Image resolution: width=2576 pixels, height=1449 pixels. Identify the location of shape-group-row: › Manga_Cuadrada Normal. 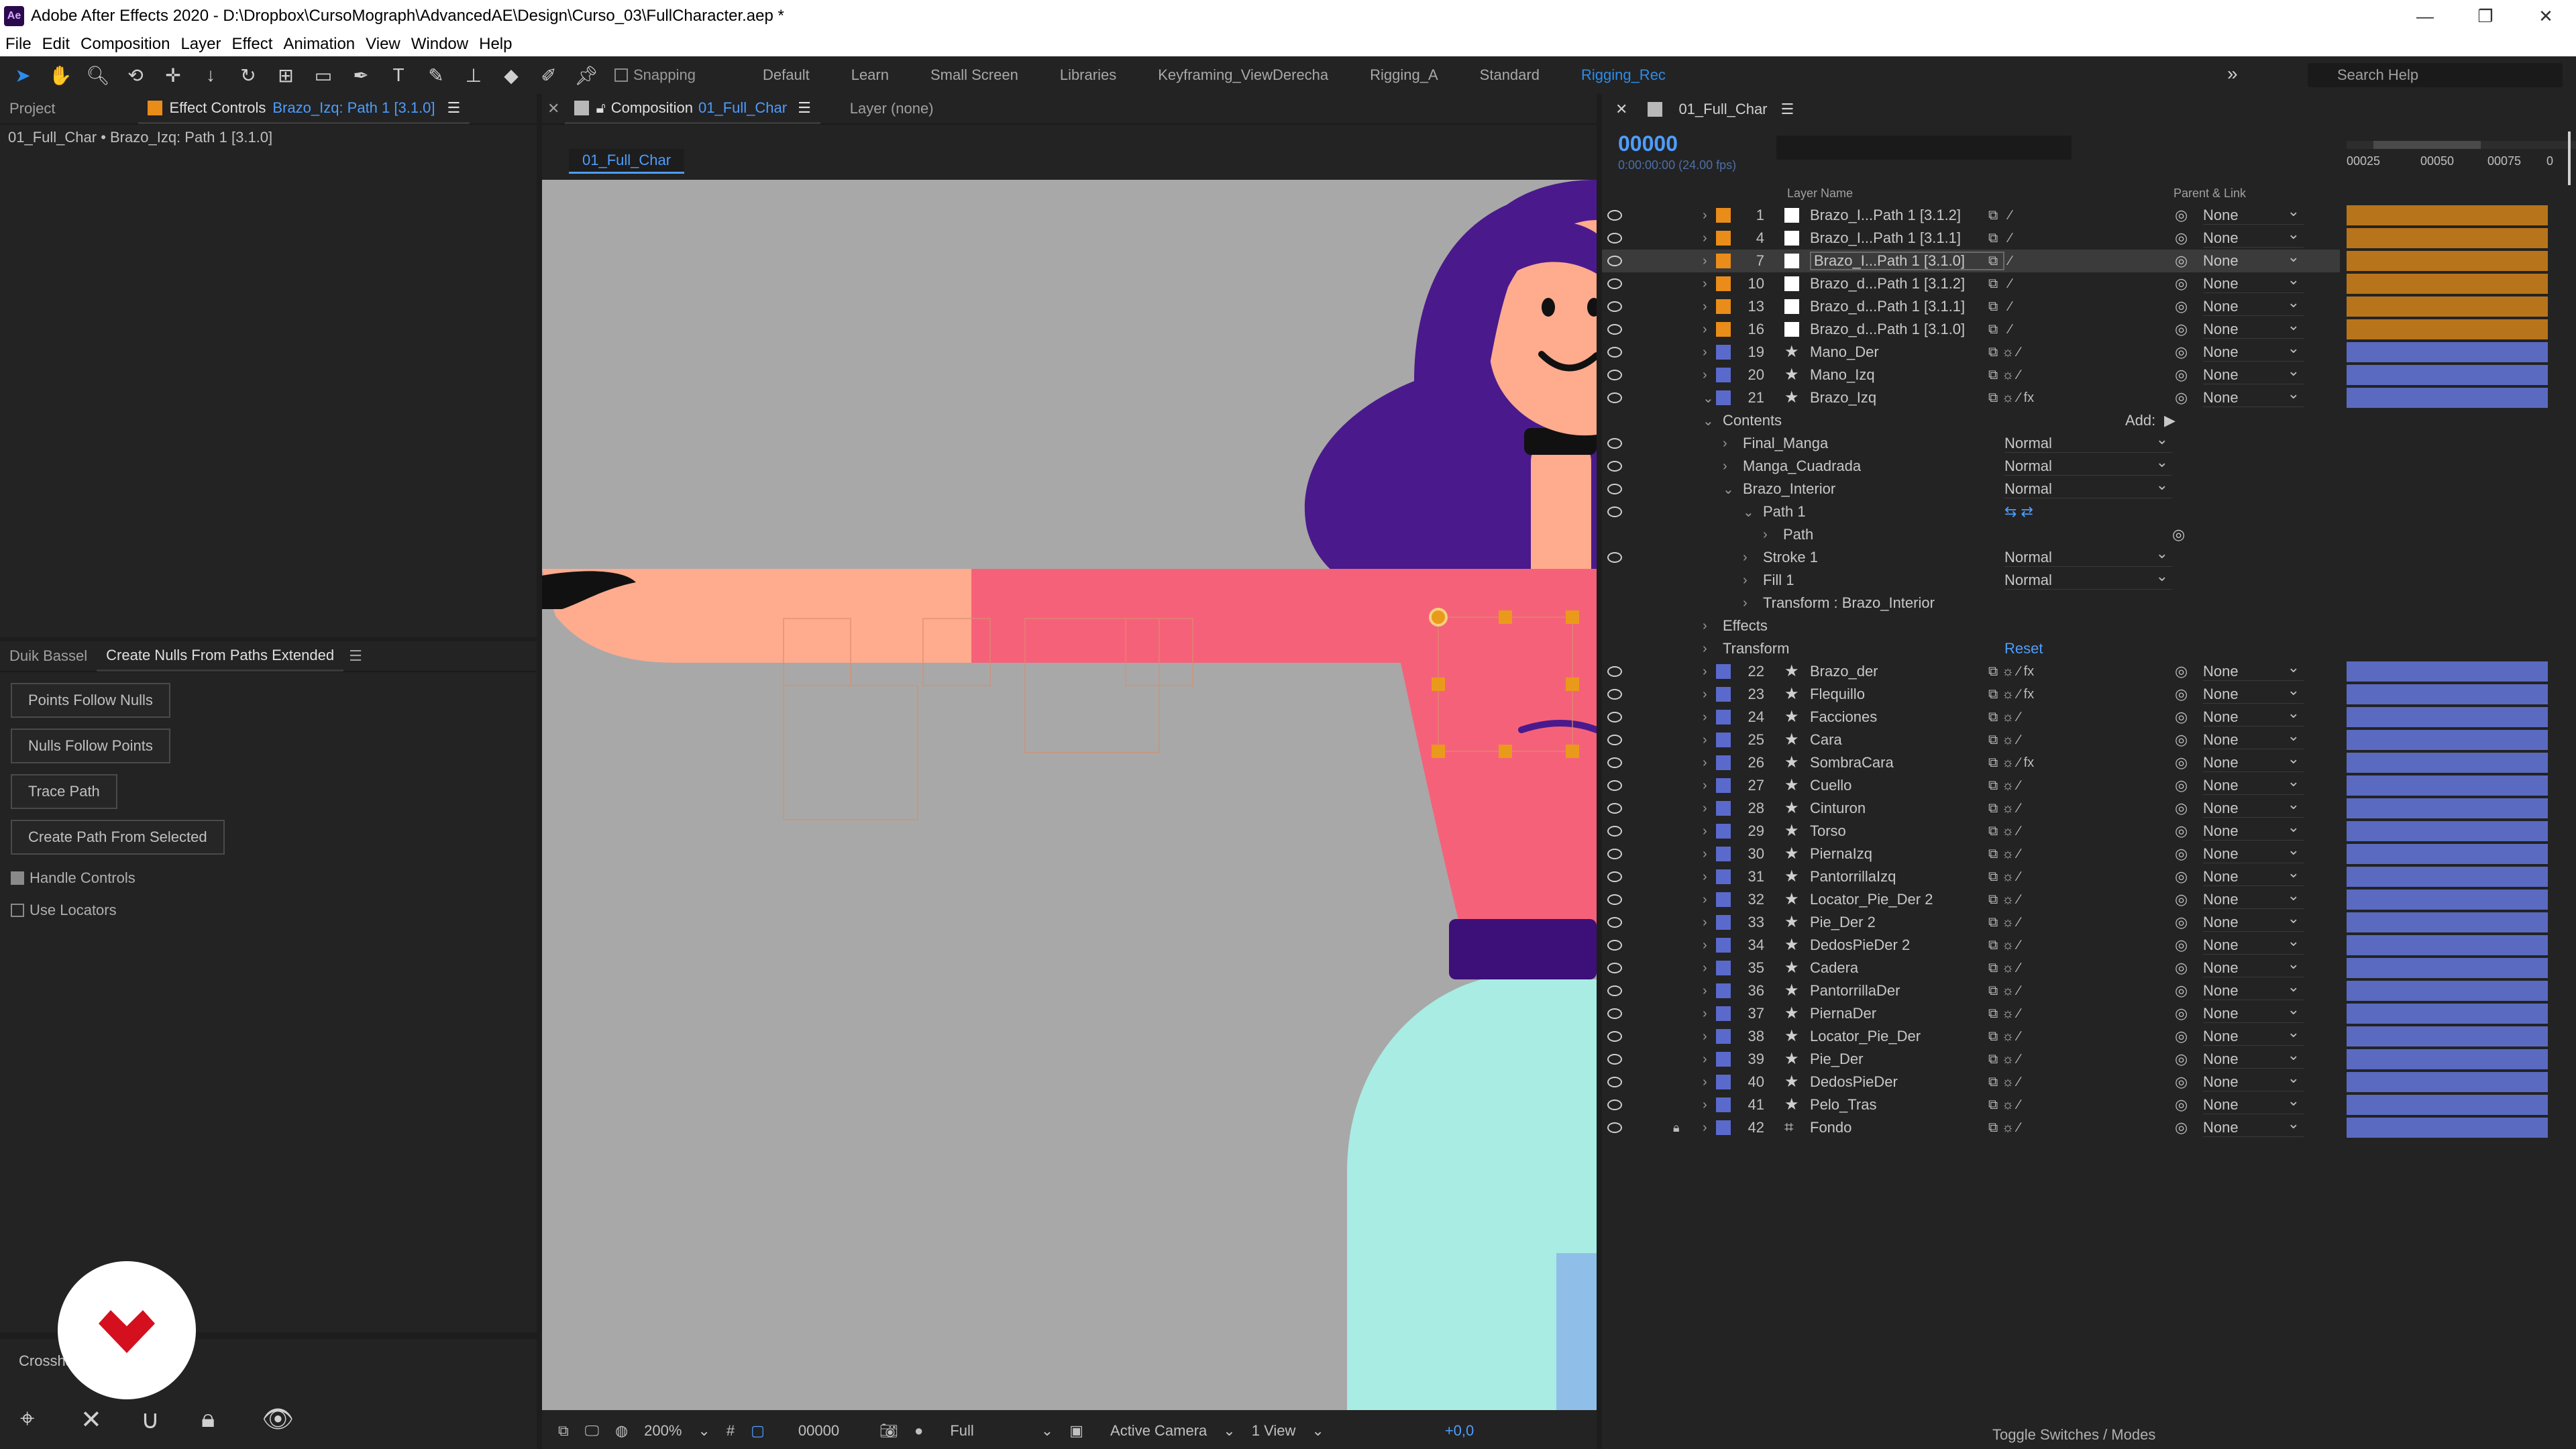
(1971, 465).